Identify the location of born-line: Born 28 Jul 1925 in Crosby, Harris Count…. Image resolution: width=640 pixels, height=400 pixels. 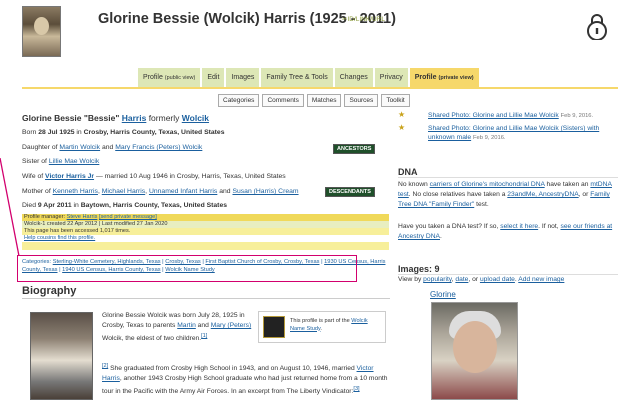
(123, 132).